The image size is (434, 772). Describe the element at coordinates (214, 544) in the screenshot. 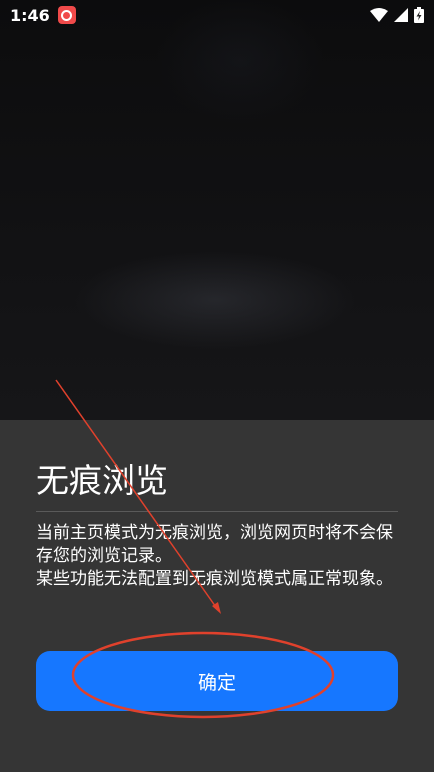

I see `dialog-message-line-1: 当前主页模式为无痕浏览，浏览网页时将不会保存您的浏览记录。` at that location.